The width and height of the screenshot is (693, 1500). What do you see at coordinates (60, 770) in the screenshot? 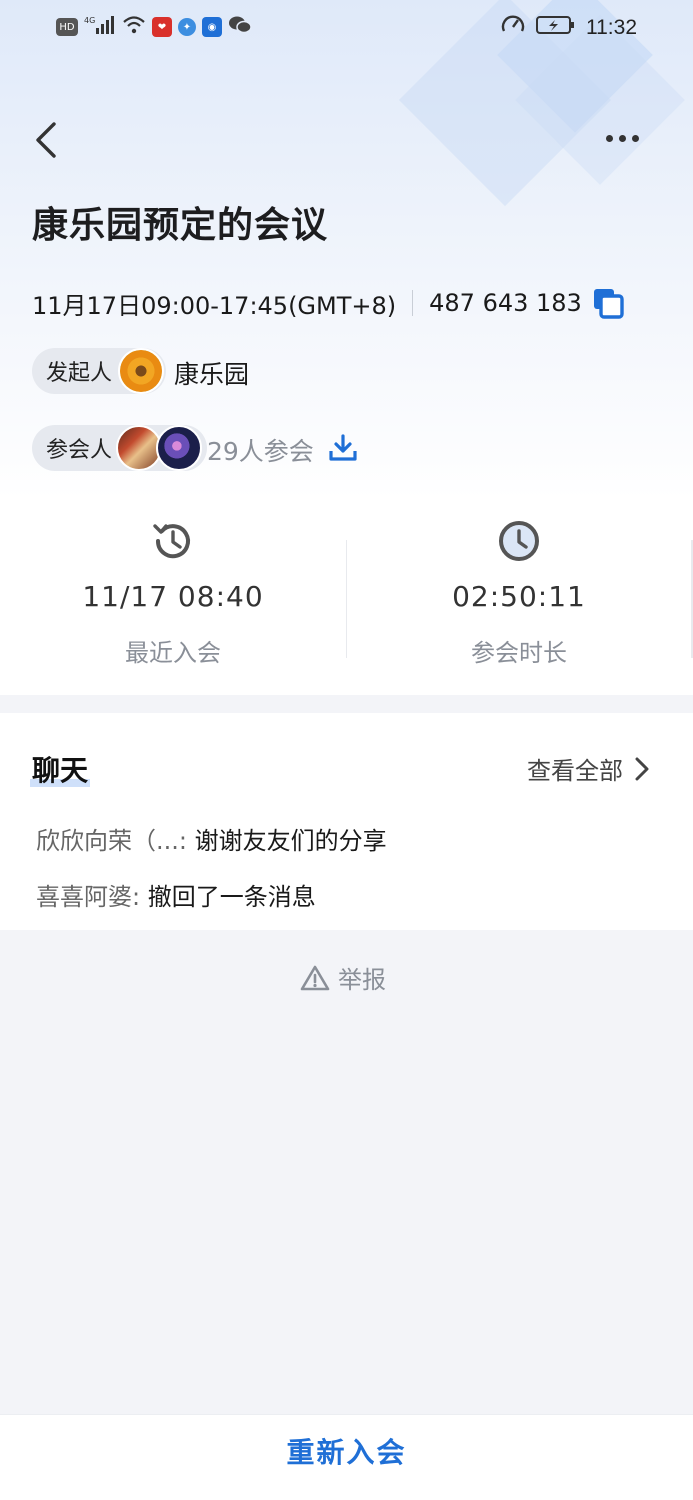
I see `chat-title: 聊天` at bounding box center [60, 770].